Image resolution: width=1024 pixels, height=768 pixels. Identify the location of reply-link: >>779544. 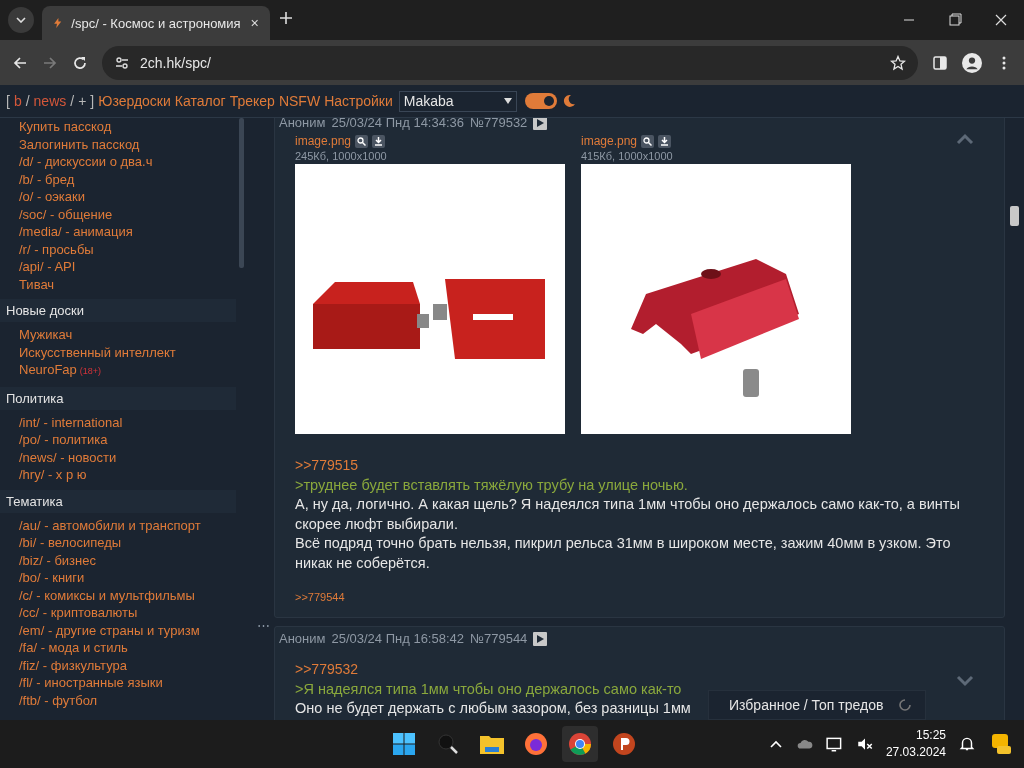
(320, 597).